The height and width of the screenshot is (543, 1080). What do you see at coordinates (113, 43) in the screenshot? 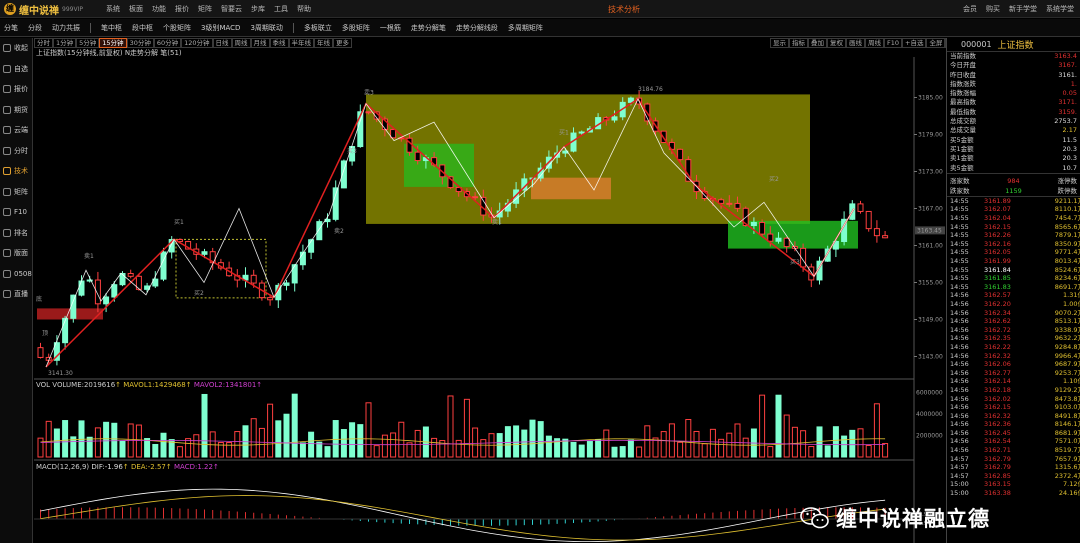
I see `period-tab: 15分钟` at bounding box center [113, 43].